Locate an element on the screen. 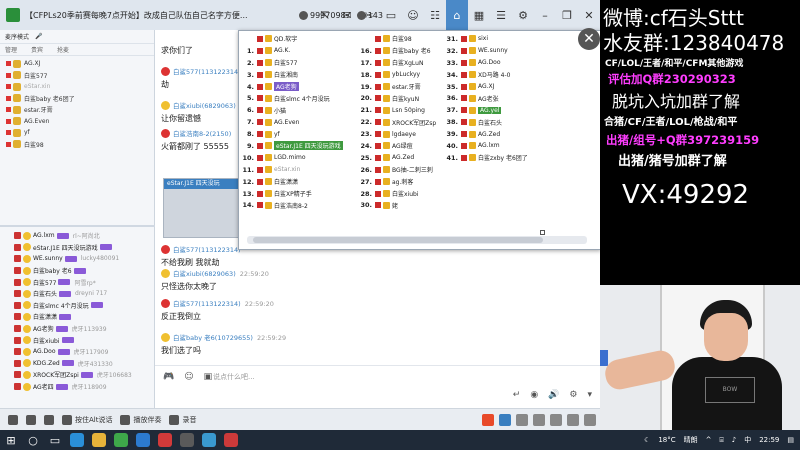  tab-grab-mic: 抢麦 is located at coordinates (63, 49).